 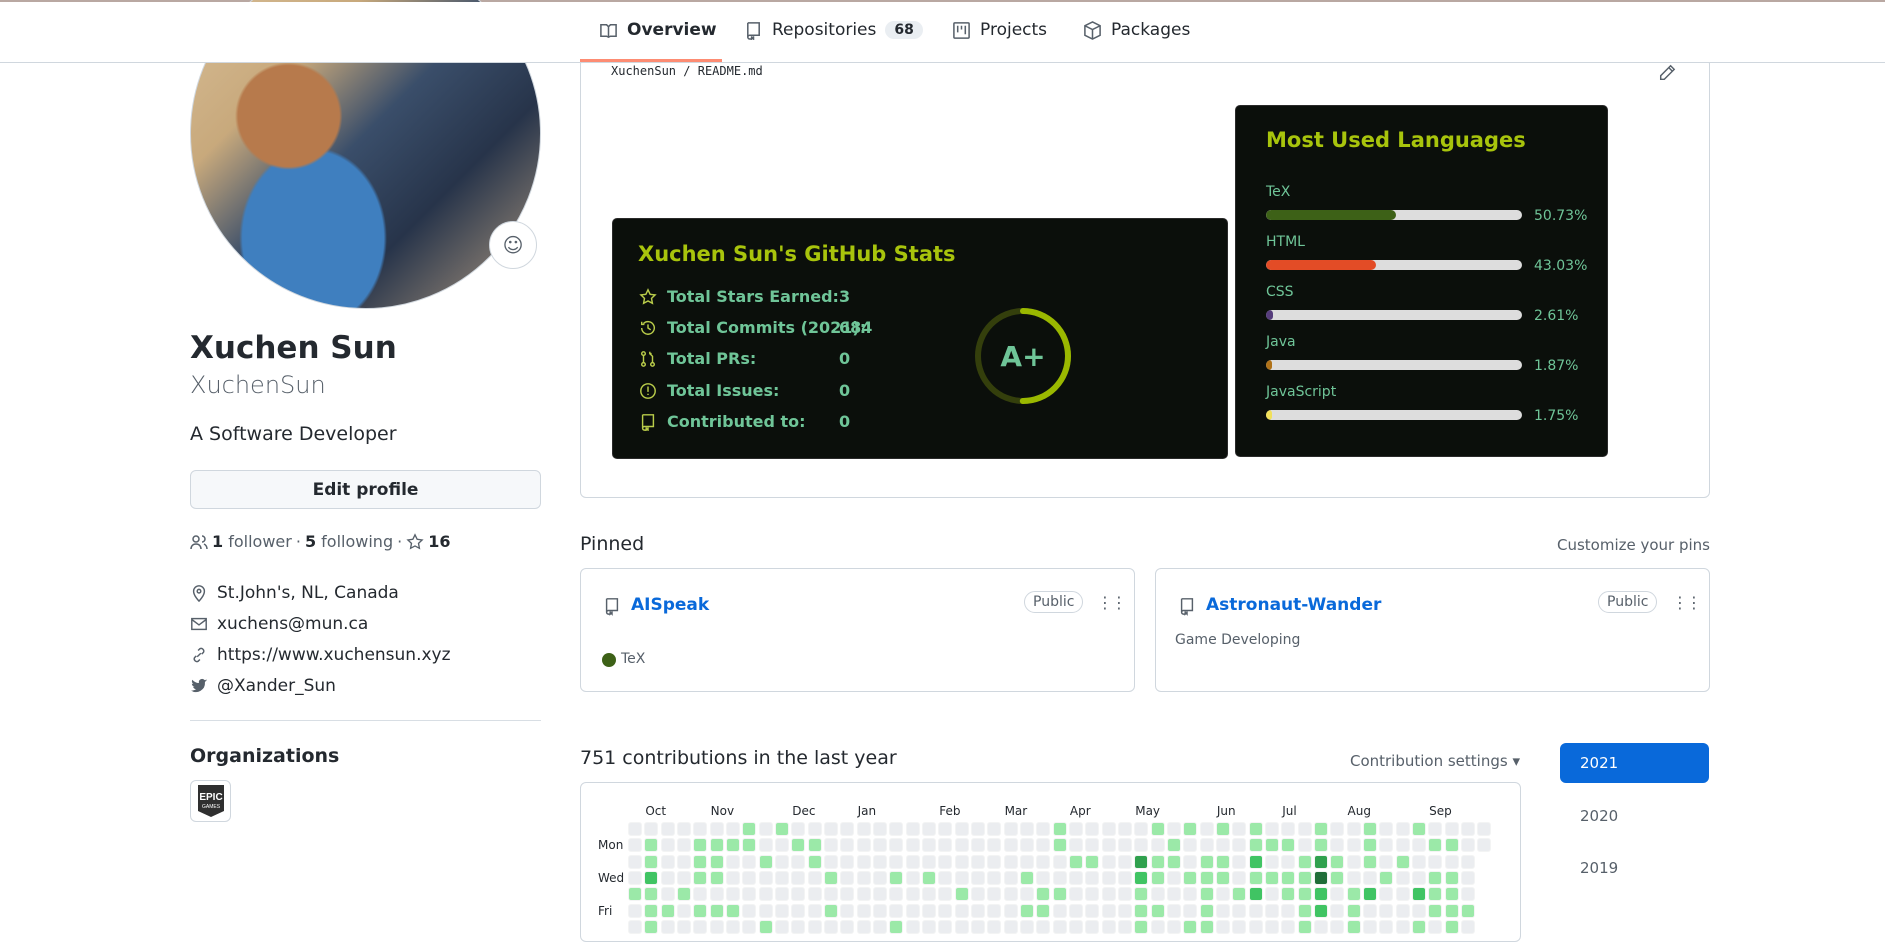 What do you see at coordinates (1634, 816) in the screenshot?
I see `year-button-2020: 2020` at bounding box center [1634, 816].